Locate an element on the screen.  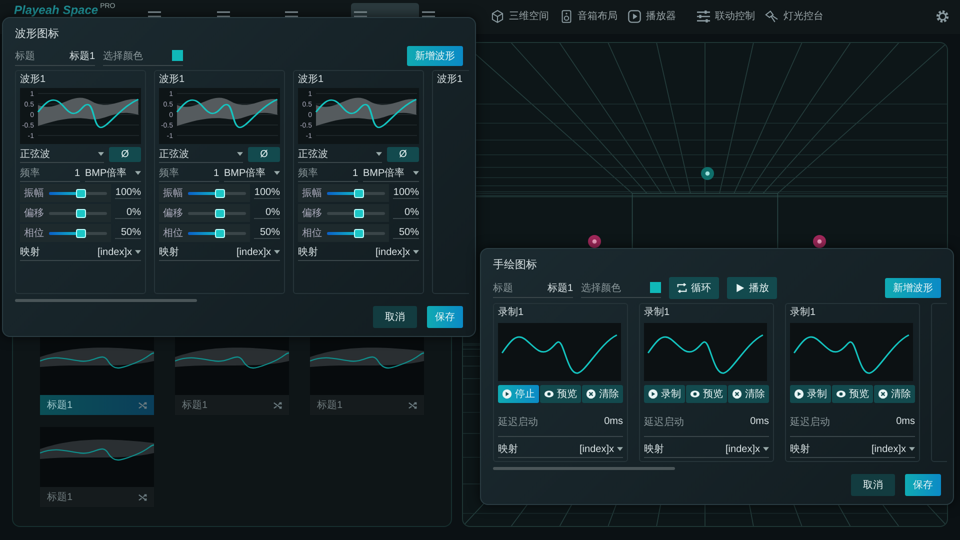
spotlight-icon is located at coordinates (771, 16).